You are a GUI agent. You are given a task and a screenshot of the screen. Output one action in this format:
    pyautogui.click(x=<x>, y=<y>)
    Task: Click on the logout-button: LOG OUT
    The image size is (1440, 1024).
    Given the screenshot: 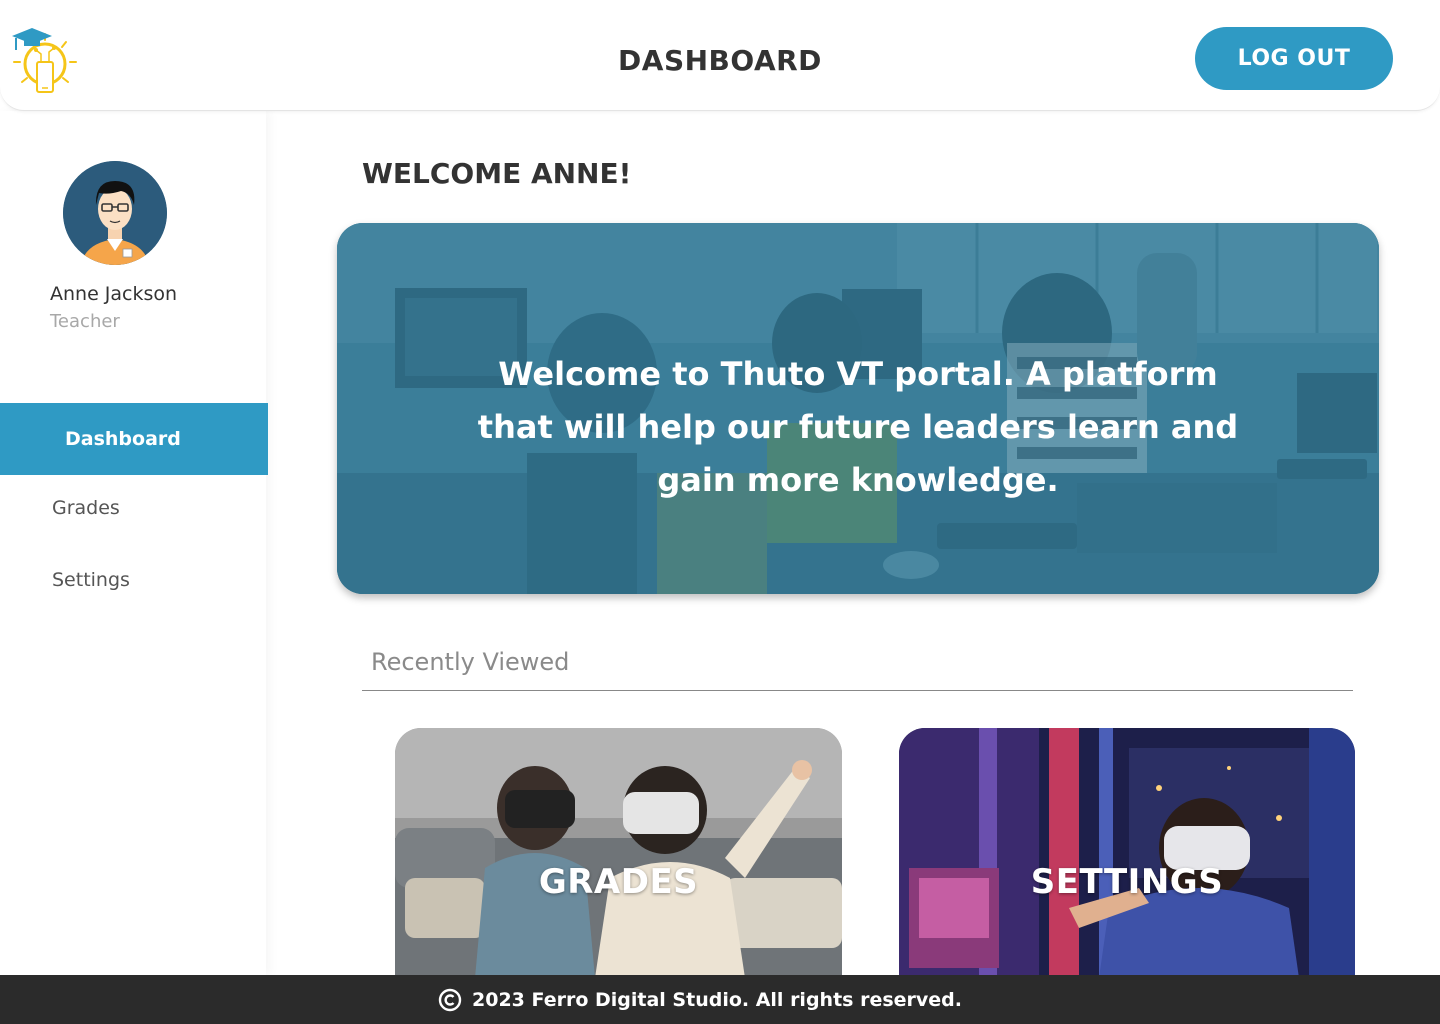 What is the action you would take?
    pyautogui.click(x=1294, y=58)
    